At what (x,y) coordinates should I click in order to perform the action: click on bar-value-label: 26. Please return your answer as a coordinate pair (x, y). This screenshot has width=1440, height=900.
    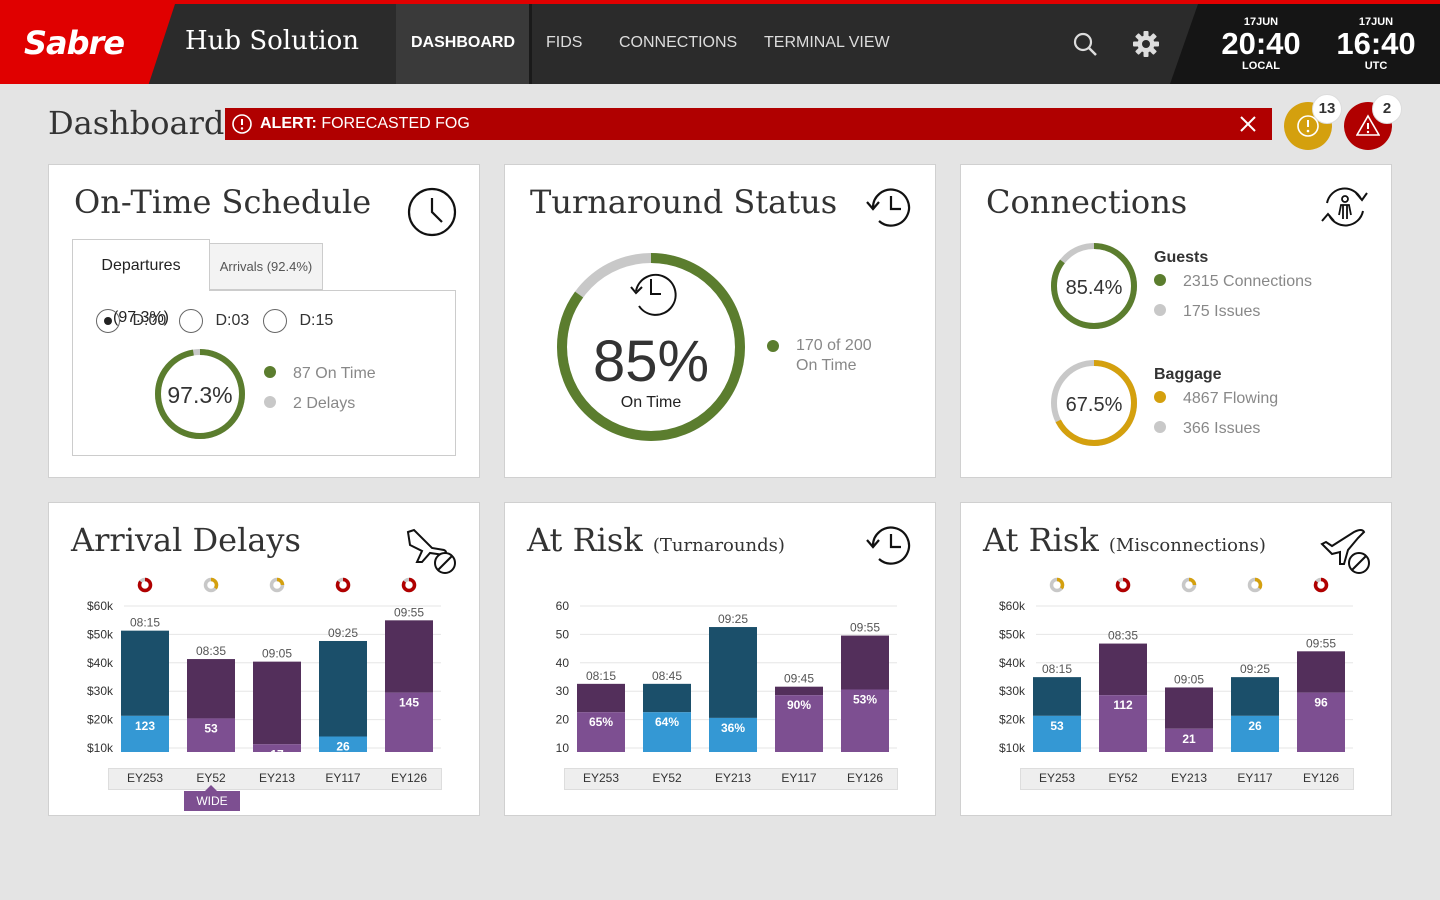
    Looking at the image, I should click on (343, 747).